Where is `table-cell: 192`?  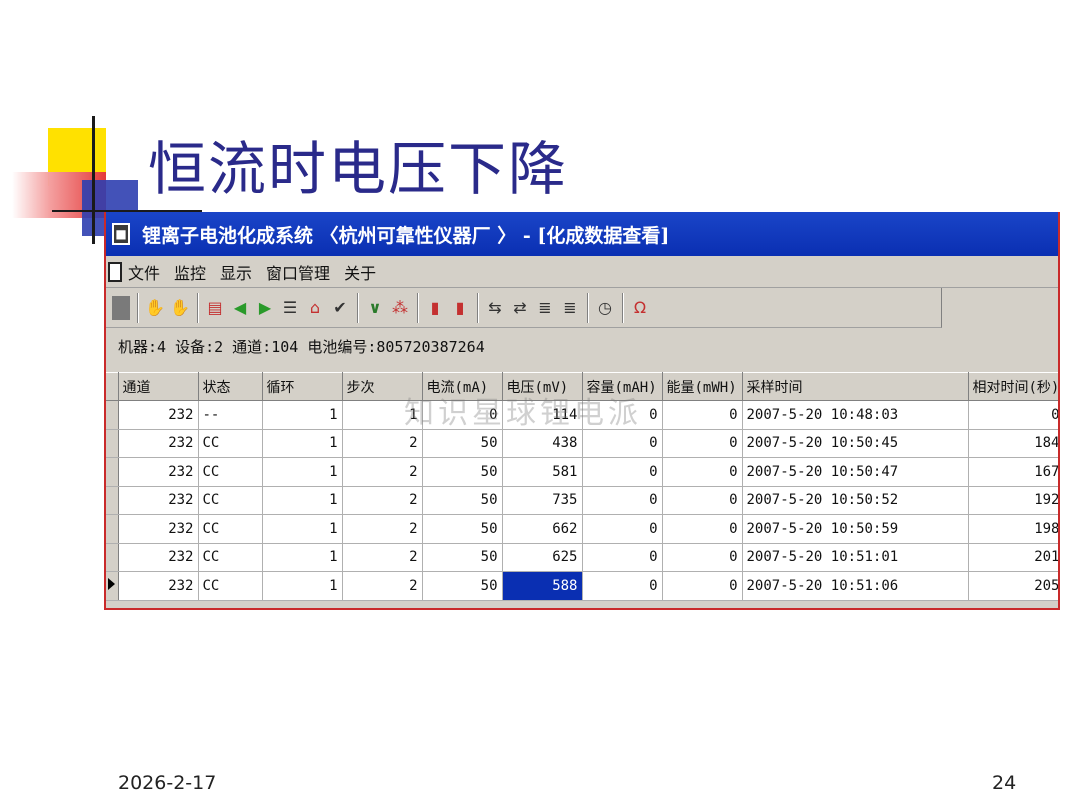
table-cell: 192 is located at coordinates (1013, 500).